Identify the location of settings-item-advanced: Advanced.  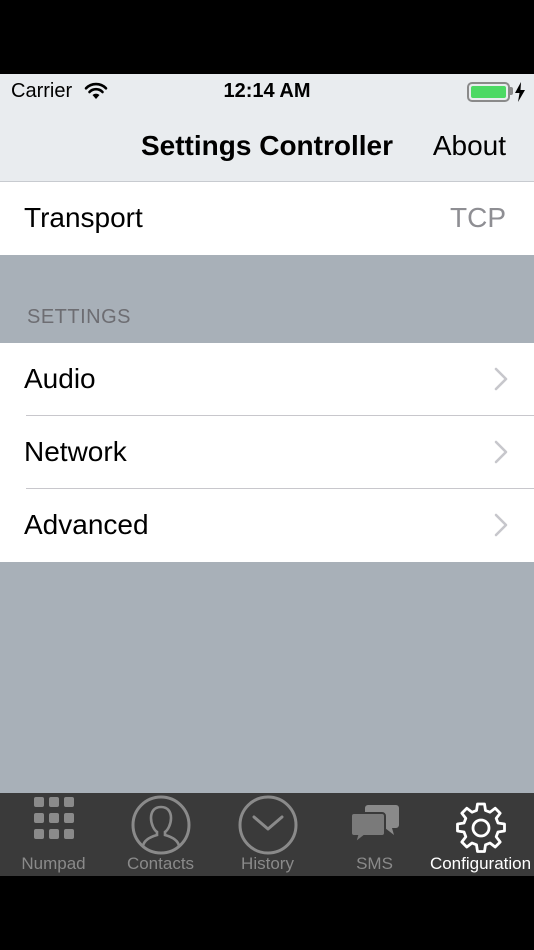
(267, 525).